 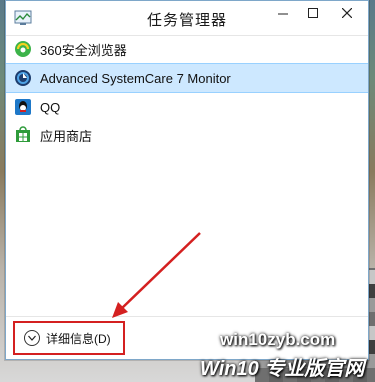 I want to click on more-details-button: 详细信息(D), so click(x=69, y=338).